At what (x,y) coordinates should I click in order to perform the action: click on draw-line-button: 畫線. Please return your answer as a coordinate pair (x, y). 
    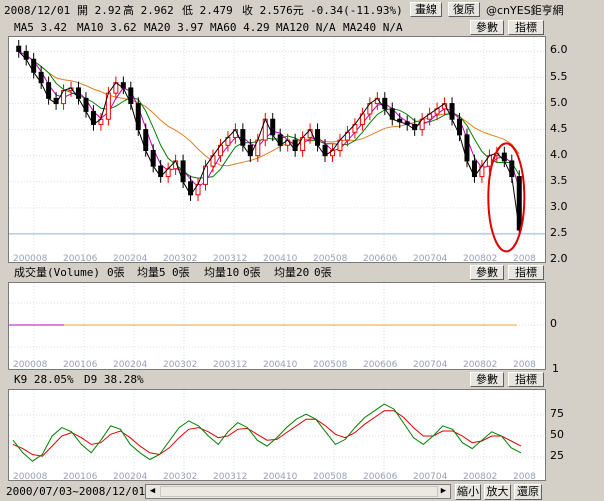
    Looking at the image, I should click on (426, 9).